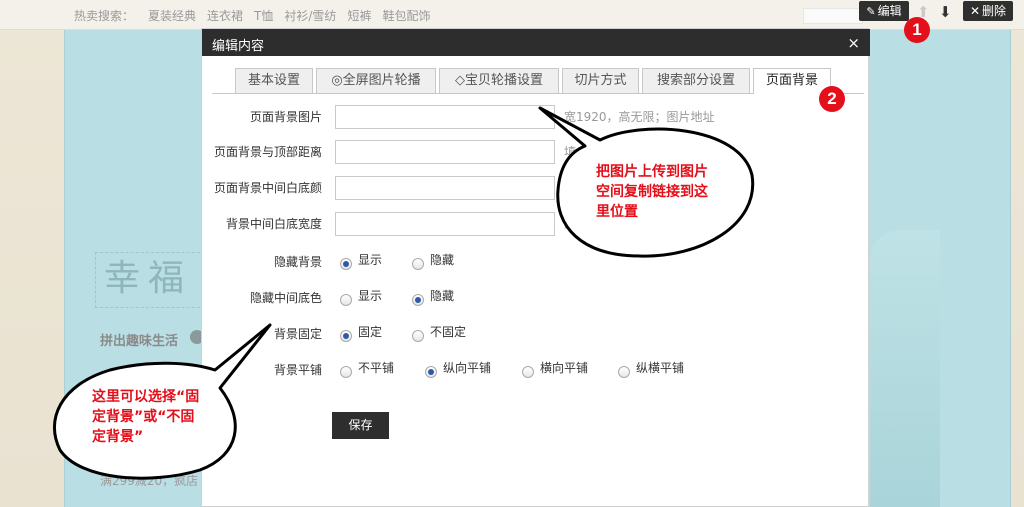 Image resolution: width=1024 pixels, height=507 pixels. I want to click on radio-option-label: 纵横平铺, so click(660, 368).